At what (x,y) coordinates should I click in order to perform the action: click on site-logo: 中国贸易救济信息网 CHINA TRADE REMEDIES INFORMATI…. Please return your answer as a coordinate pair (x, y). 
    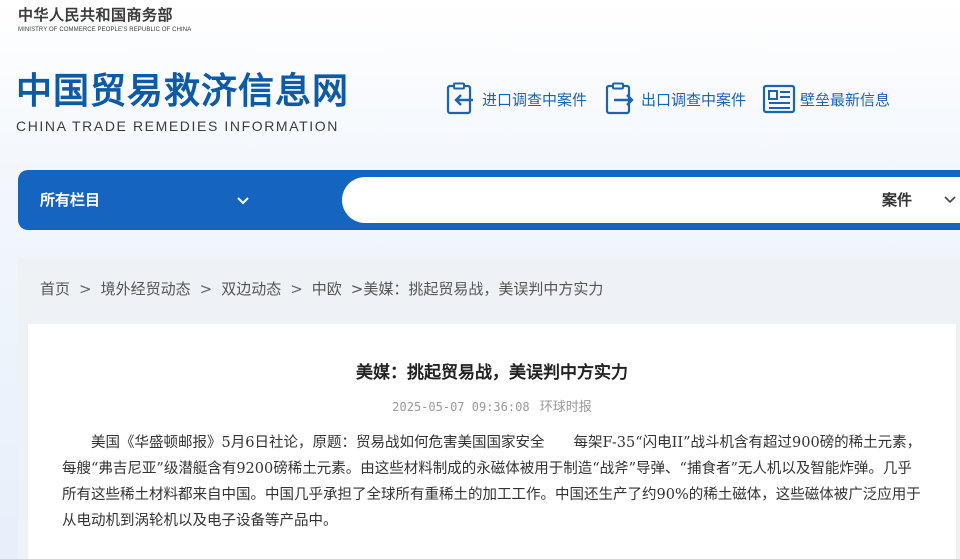
    Looking at the image, I should click on (182, 102).